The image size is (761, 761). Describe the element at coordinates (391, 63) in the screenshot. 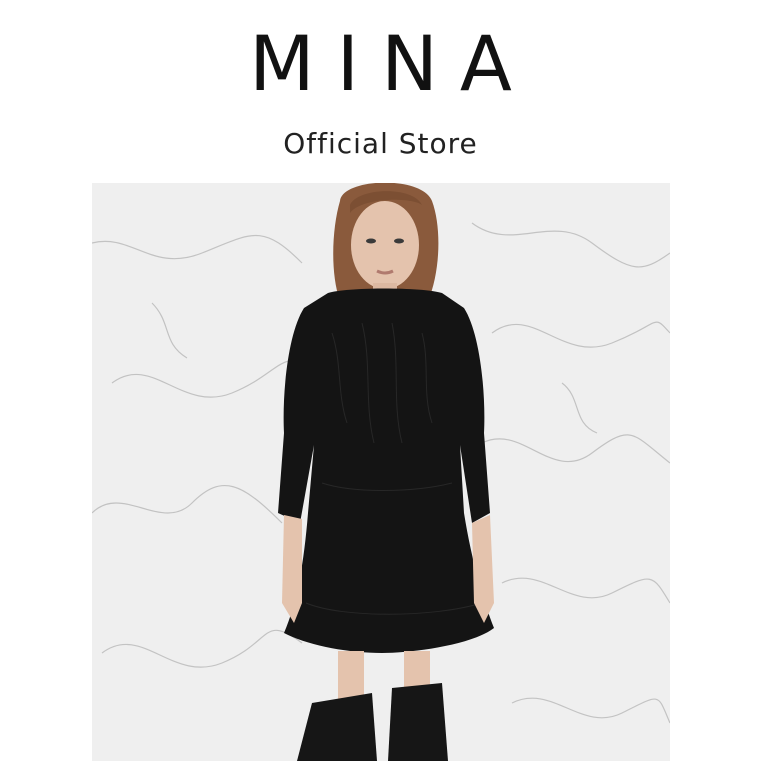

I see `brand-name: MINA` at that location.